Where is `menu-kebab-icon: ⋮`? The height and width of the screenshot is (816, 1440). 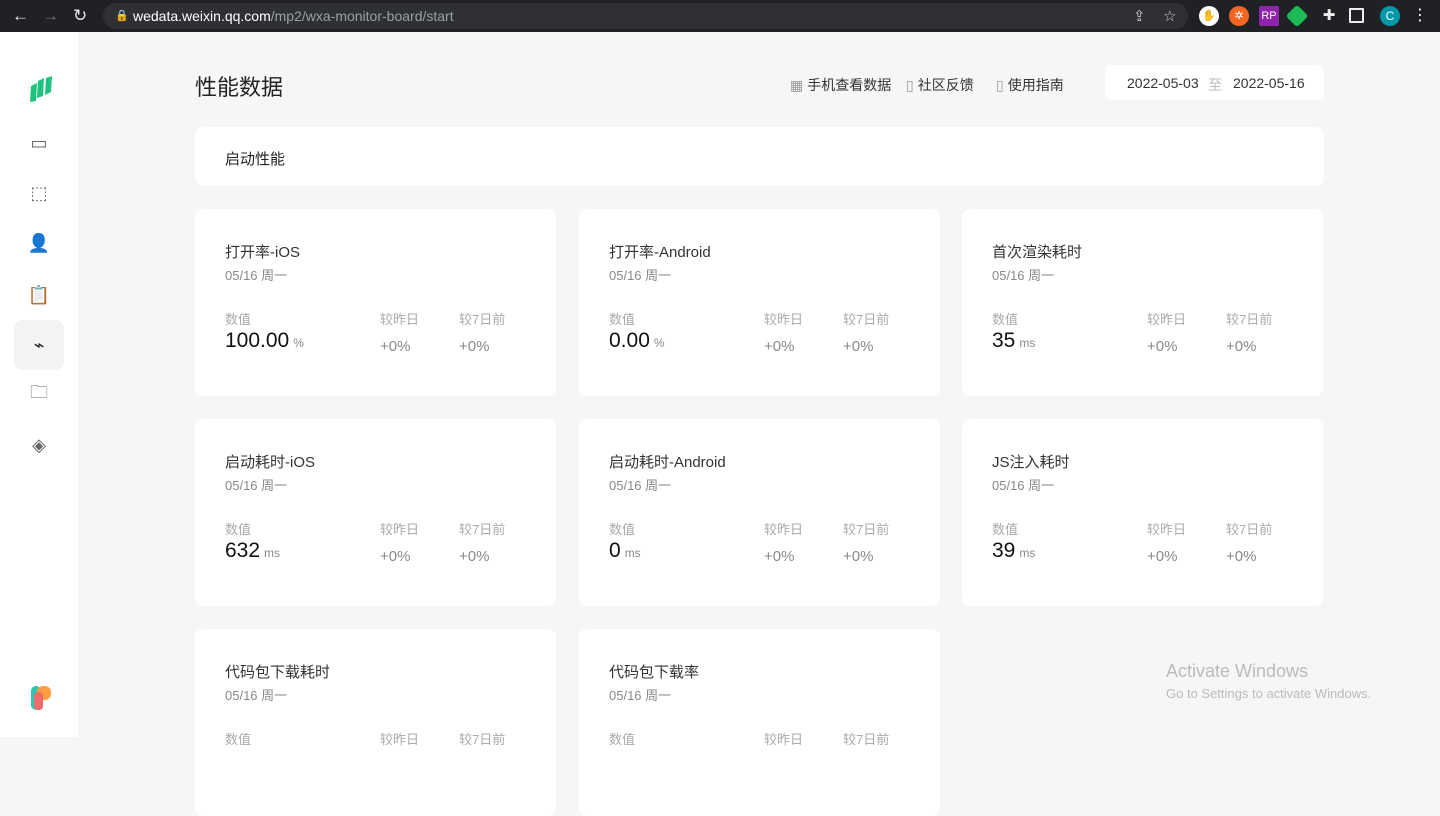 menu-kebab-icon: ⋮ is located at coordinates (1420, 16).